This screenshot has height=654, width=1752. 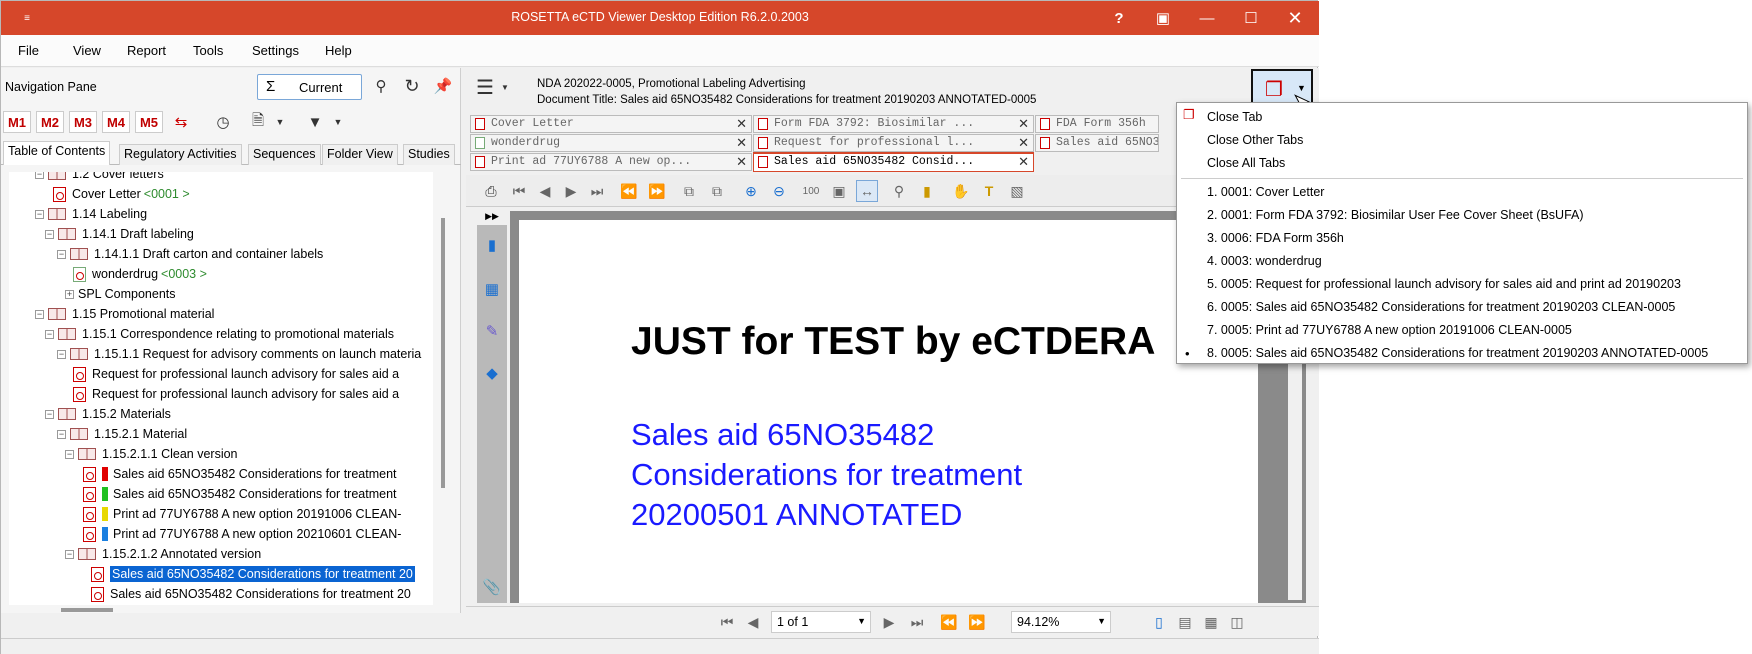 I want to click on menu-tab-item: 3. 0006: FDA Form 356h, so click(x=1275, y=238).